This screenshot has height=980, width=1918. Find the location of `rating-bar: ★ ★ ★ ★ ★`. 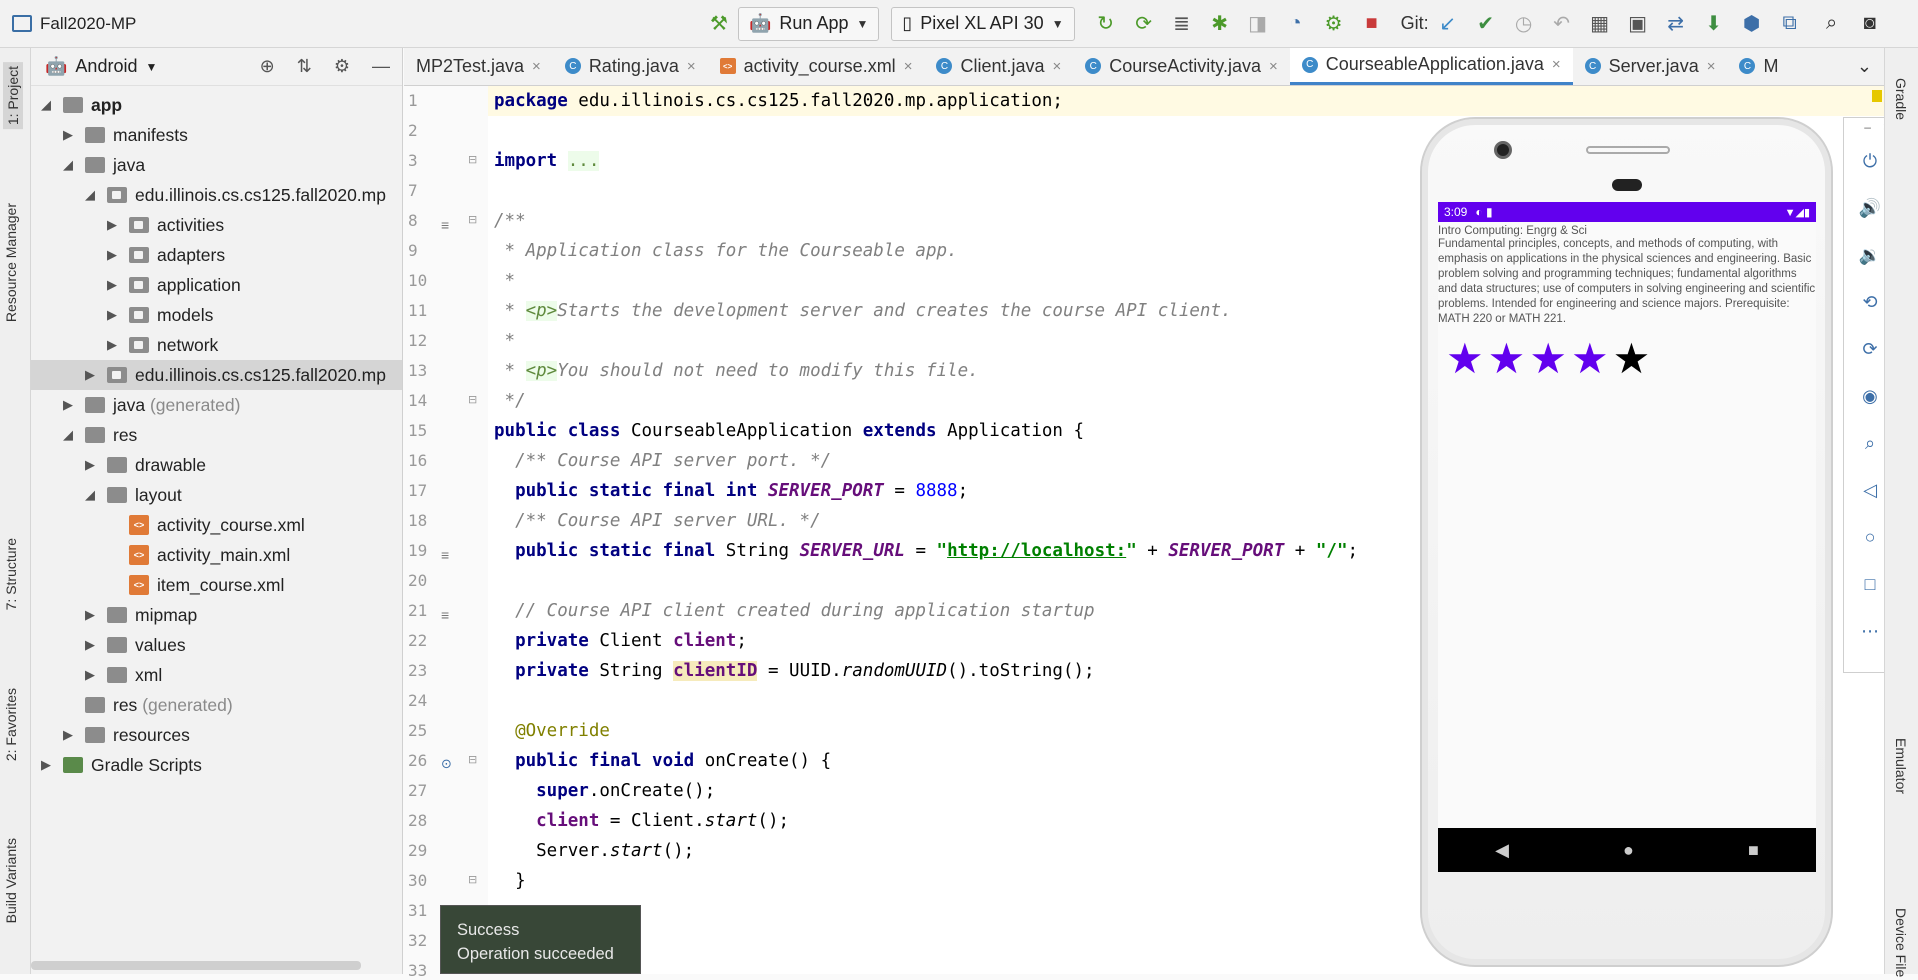

rating-bar: ★ ★ ★ ★ ★ is located at coordinates (1627, 354).